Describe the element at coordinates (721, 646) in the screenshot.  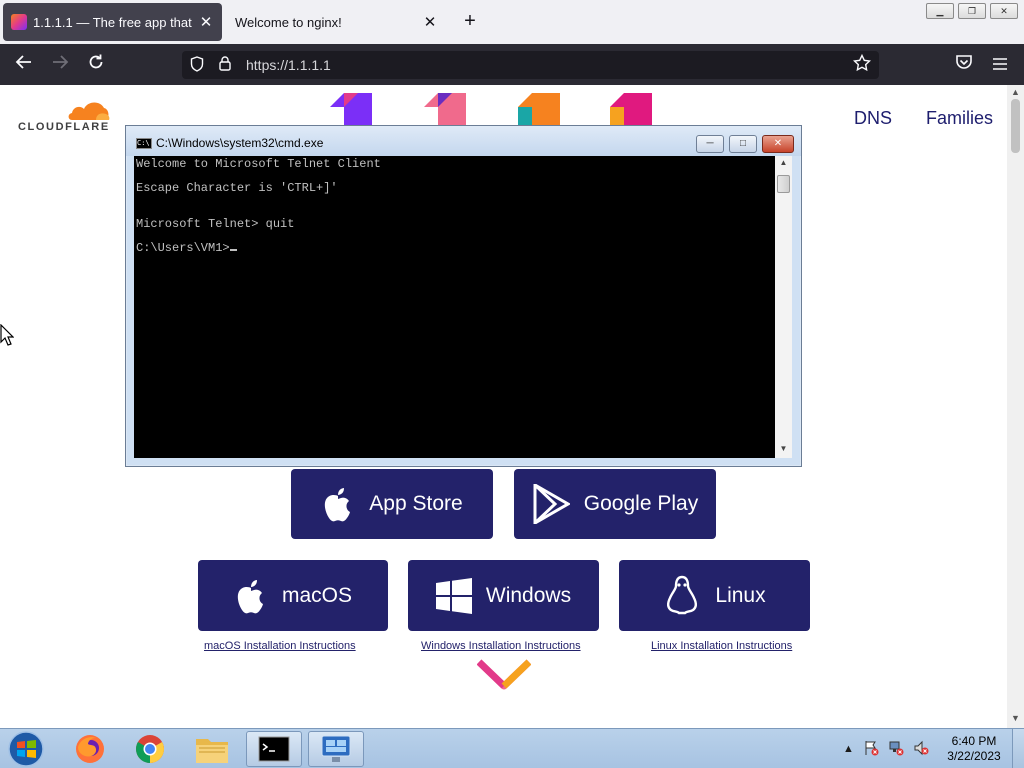
I see `linux-instructions-link: Linux Installation Instructions` at that location.